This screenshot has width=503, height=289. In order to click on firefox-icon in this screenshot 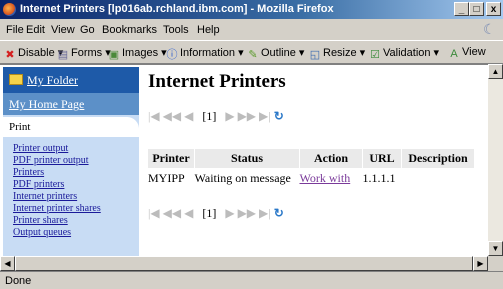, I will do `click(9, 9)`.